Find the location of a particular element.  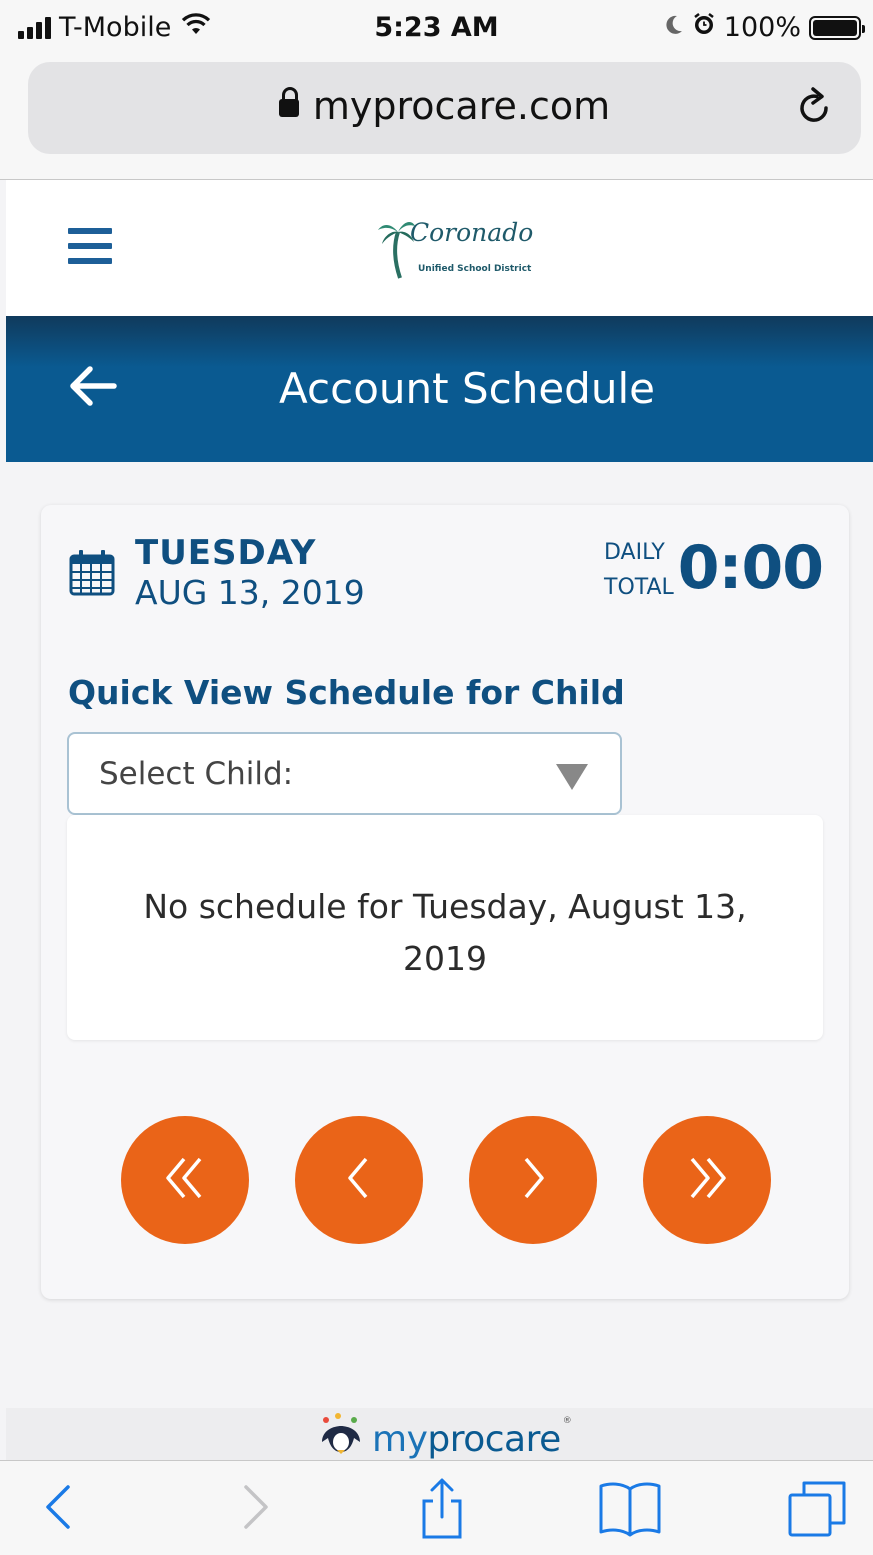

district-logo: Coronado Unified School District is located at coordinates (454, 249).